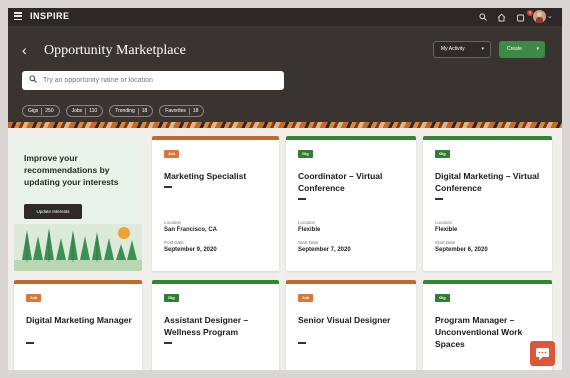  I want to click on chip-label: Favorites, so click(175, 111).